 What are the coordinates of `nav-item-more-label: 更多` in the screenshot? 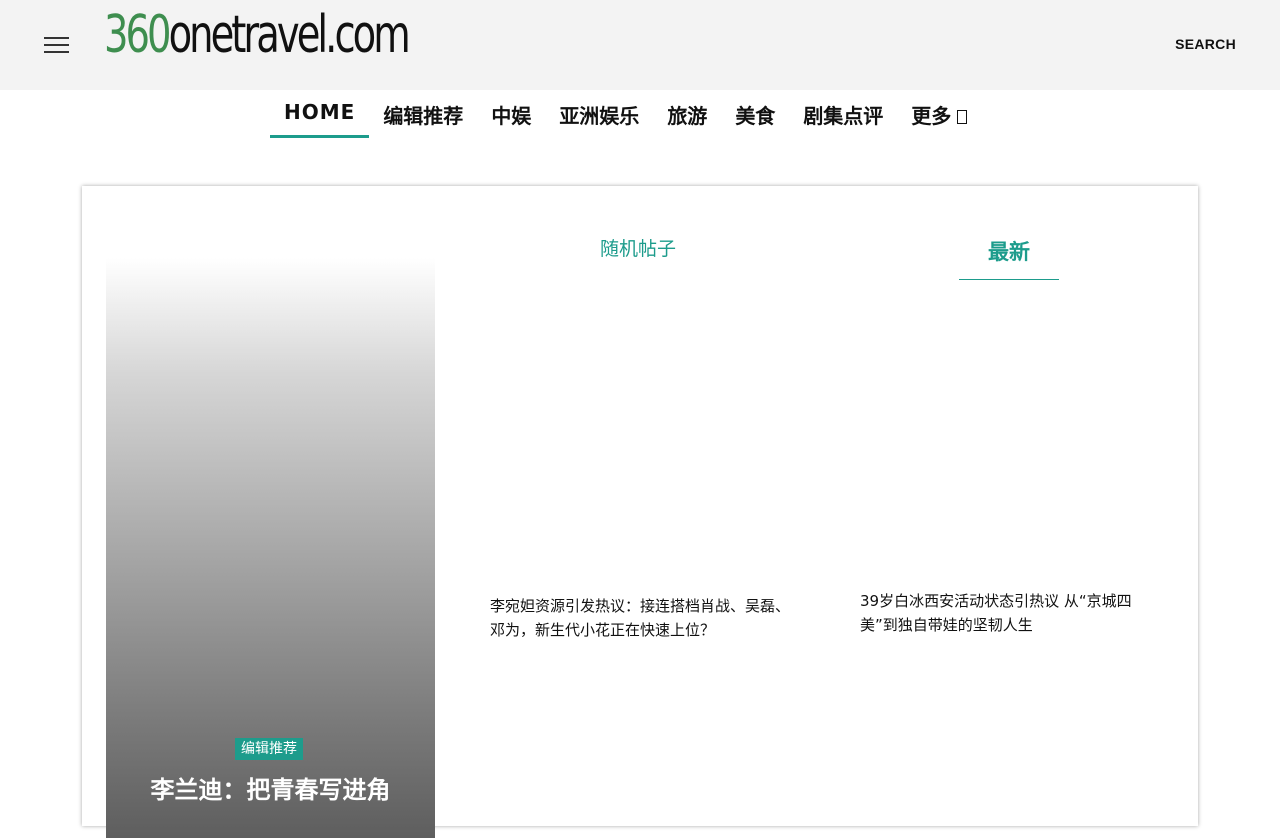 It's located at (931, 116).